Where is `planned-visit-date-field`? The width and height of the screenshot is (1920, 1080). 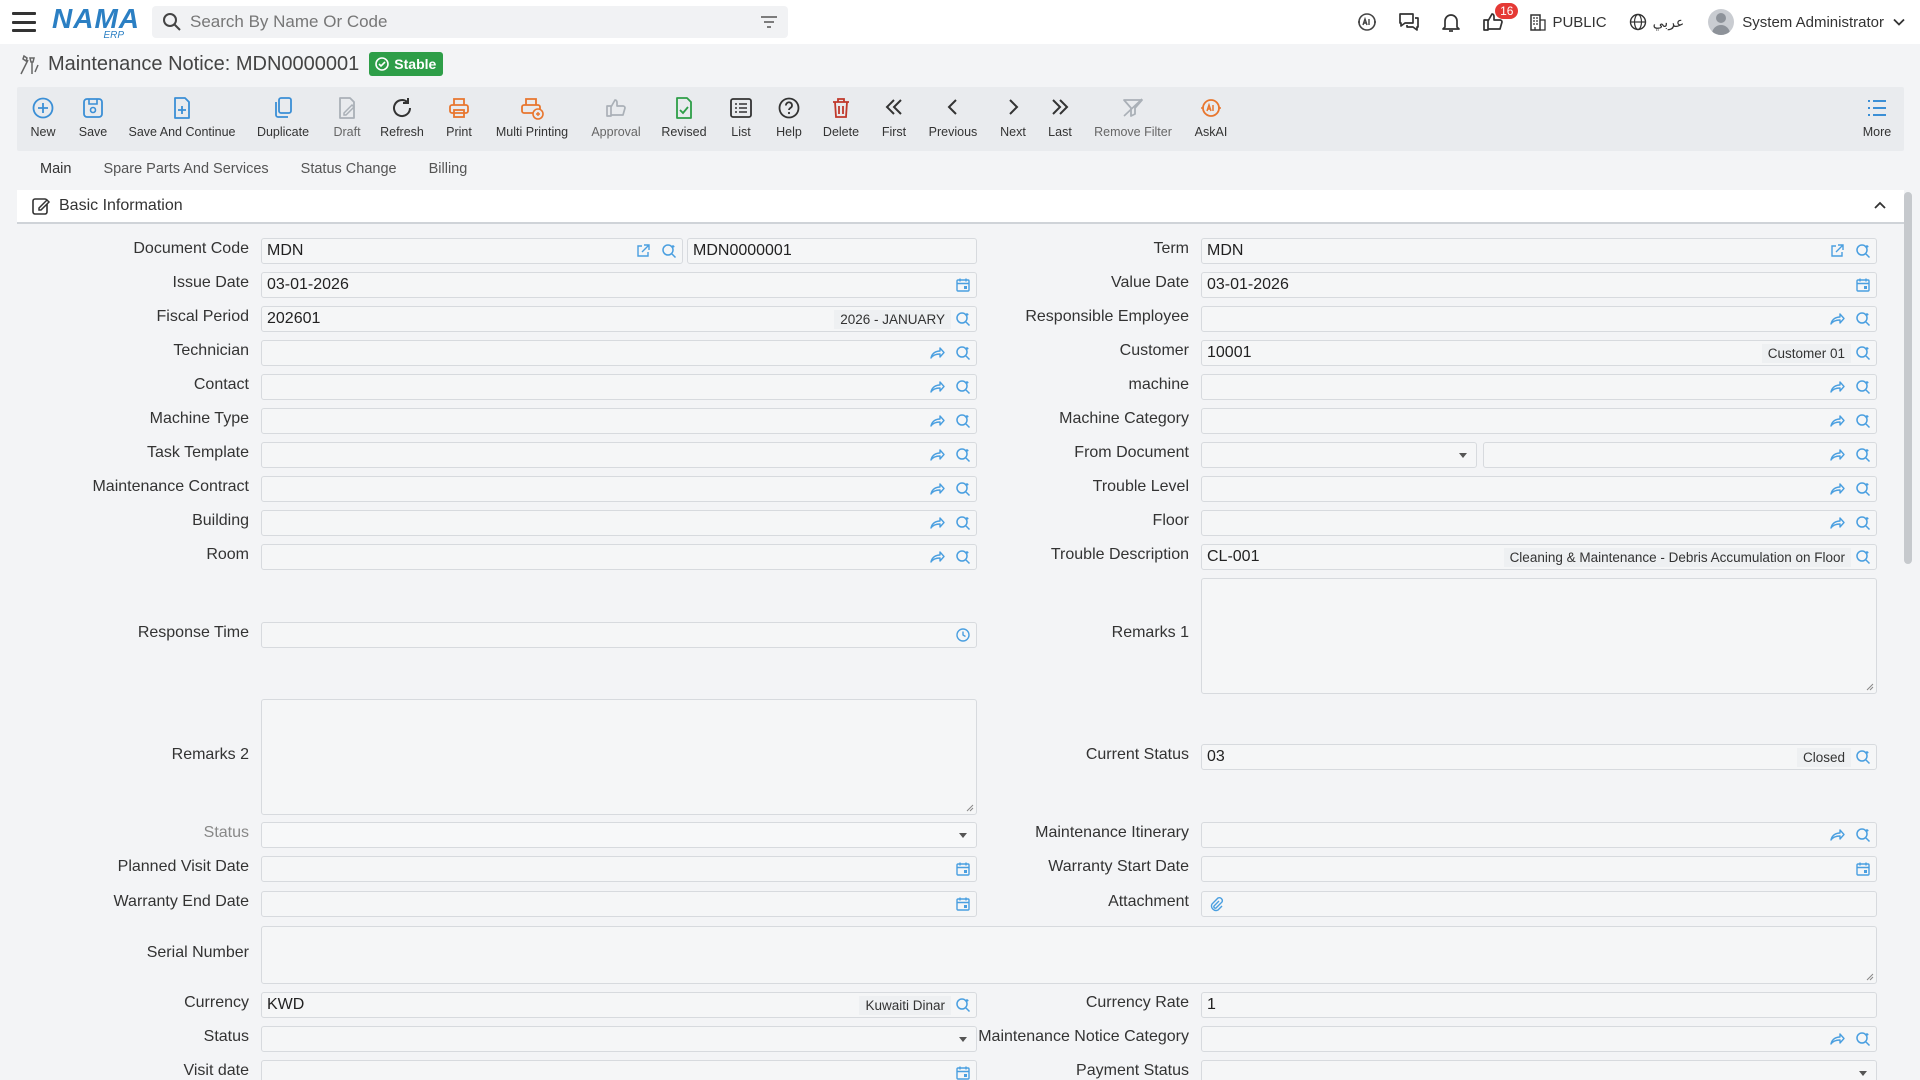
planned-visit-date-field is located at coordinates (619, 869).